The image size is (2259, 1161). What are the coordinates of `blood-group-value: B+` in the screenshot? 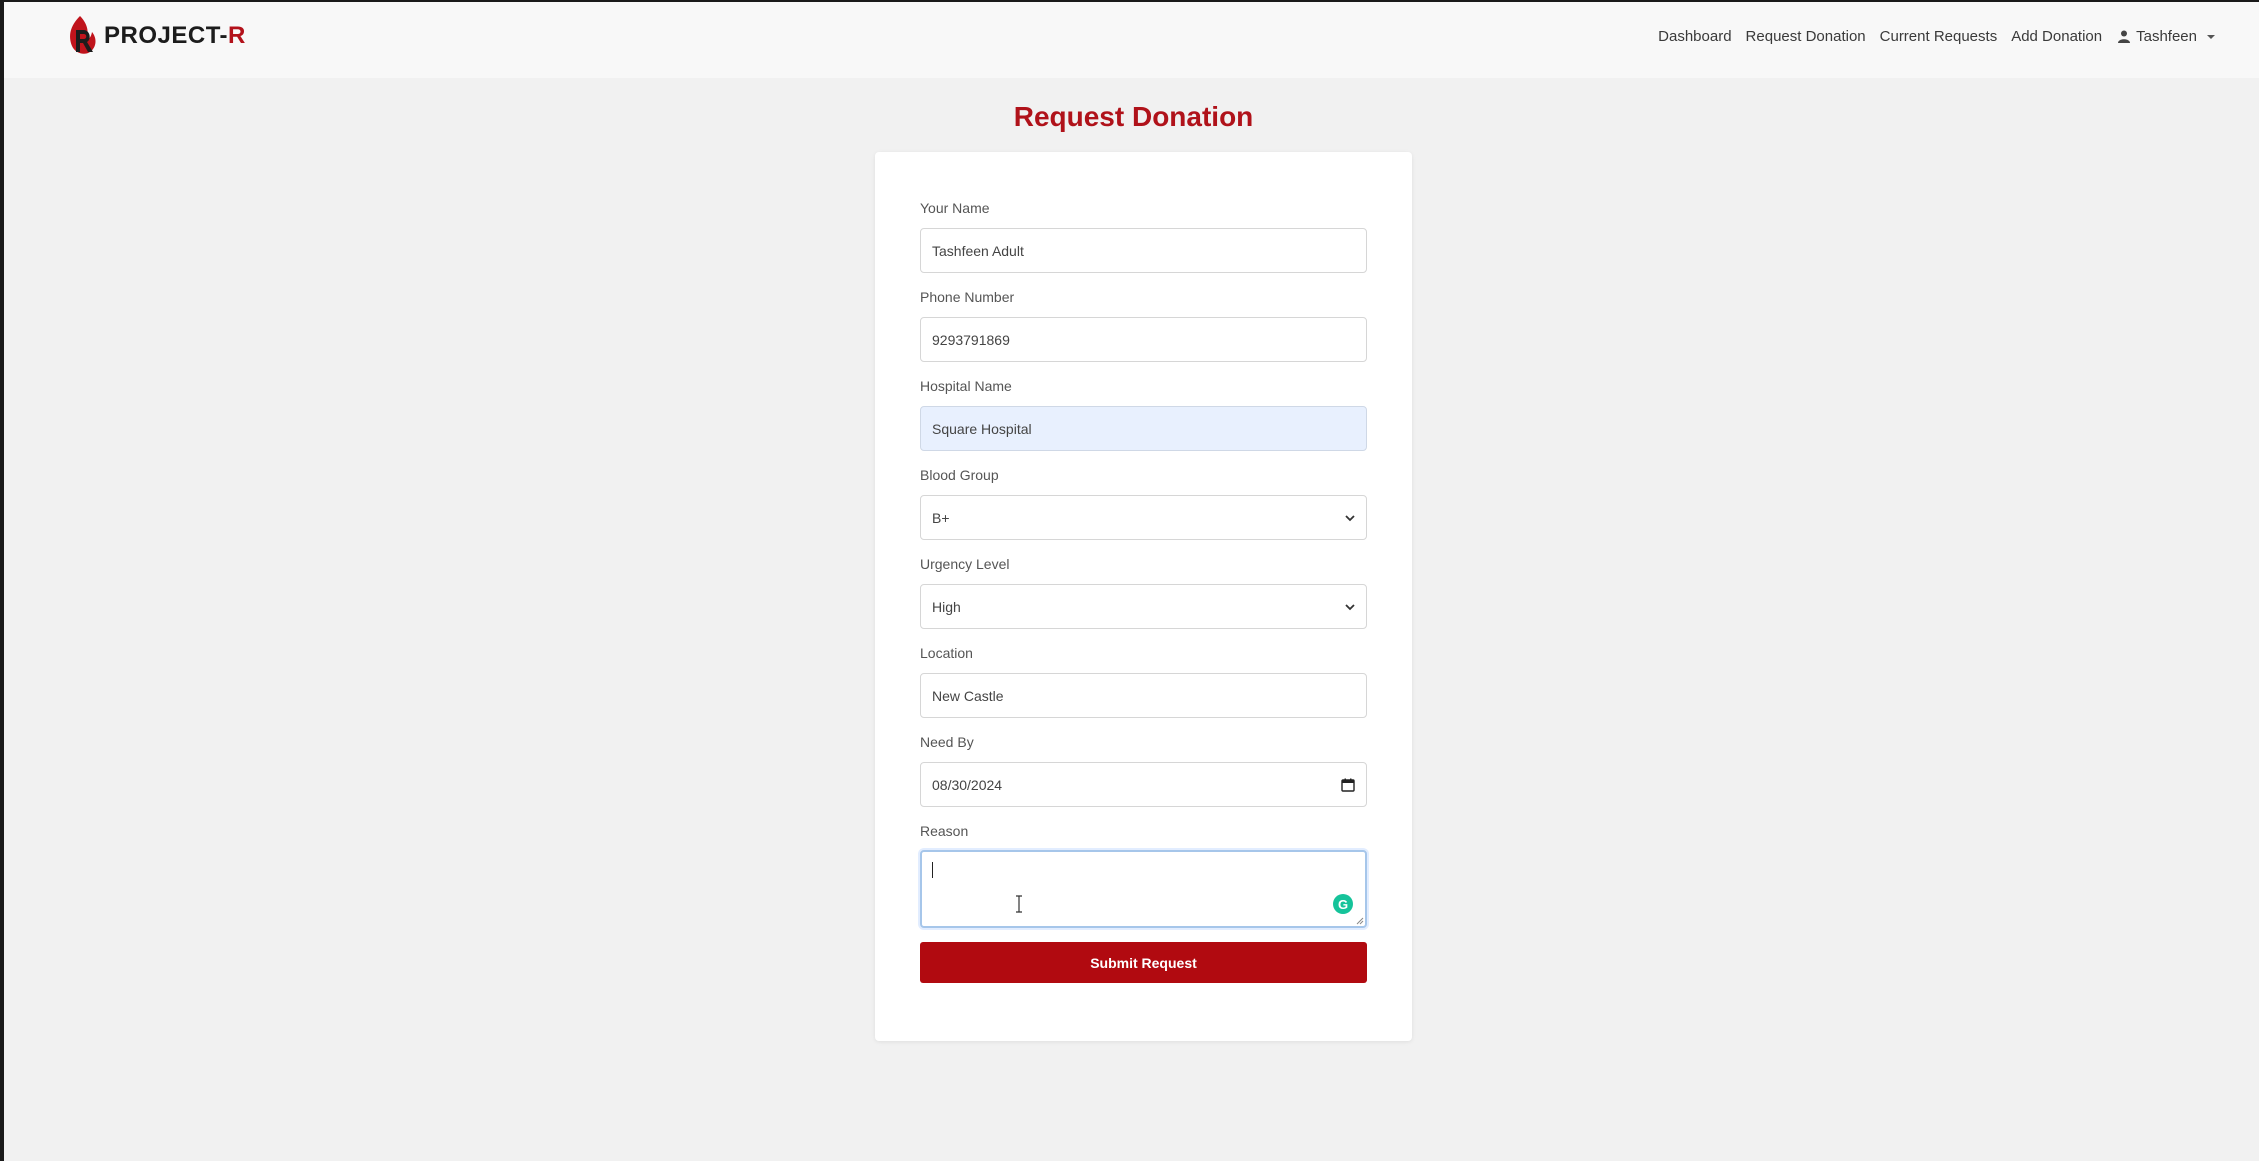 It's located at (941, 517).